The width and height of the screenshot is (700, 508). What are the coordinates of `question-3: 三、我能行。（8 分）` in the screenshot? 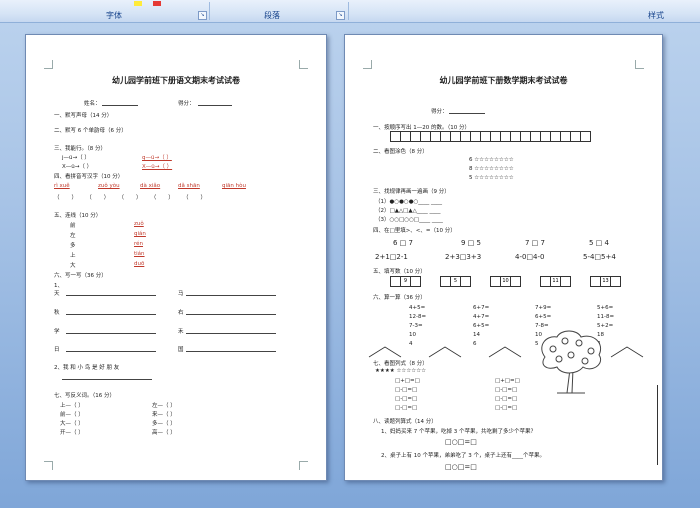 It's located at (80, 149).